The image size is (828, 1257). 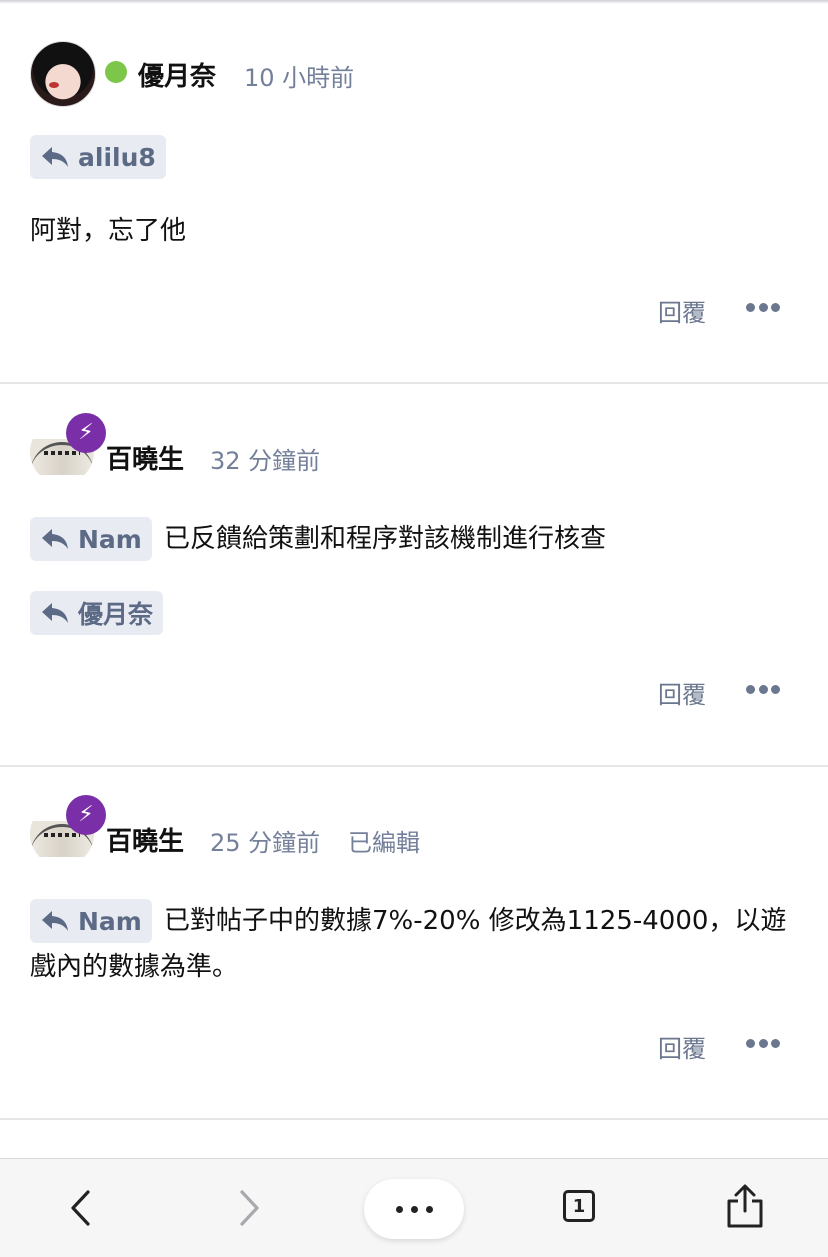 What do you see at coordinates (110, 539) in the screenshot?
I see `reply-to-name: Nam` at bounding box center [110, 539].